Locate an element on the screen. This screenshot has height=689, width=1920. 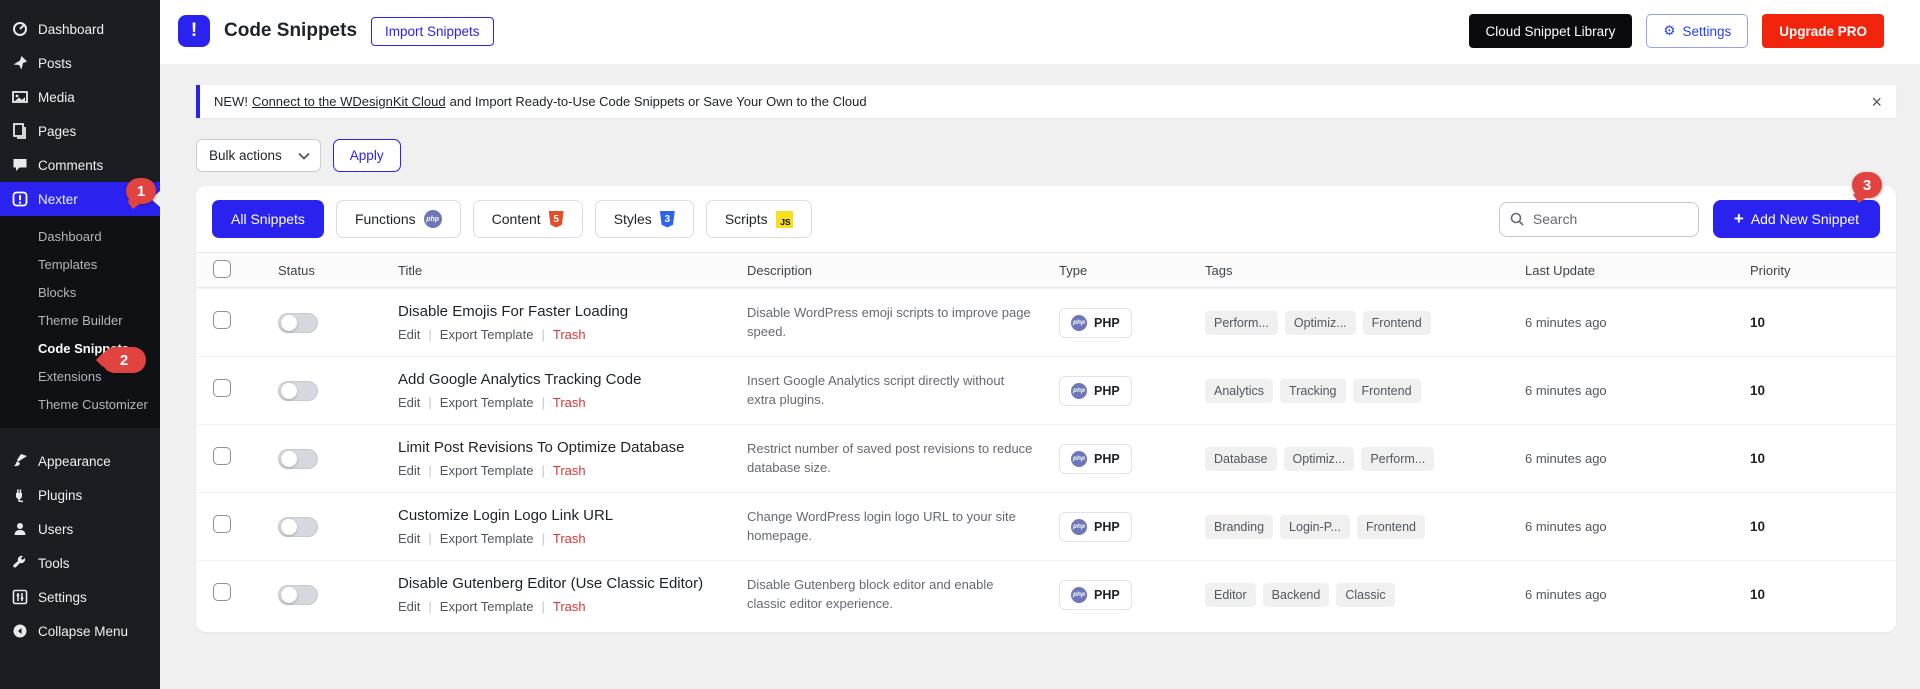
add-new-snippet-button: + Add New Snippet is located at coordinates (1796, 219).